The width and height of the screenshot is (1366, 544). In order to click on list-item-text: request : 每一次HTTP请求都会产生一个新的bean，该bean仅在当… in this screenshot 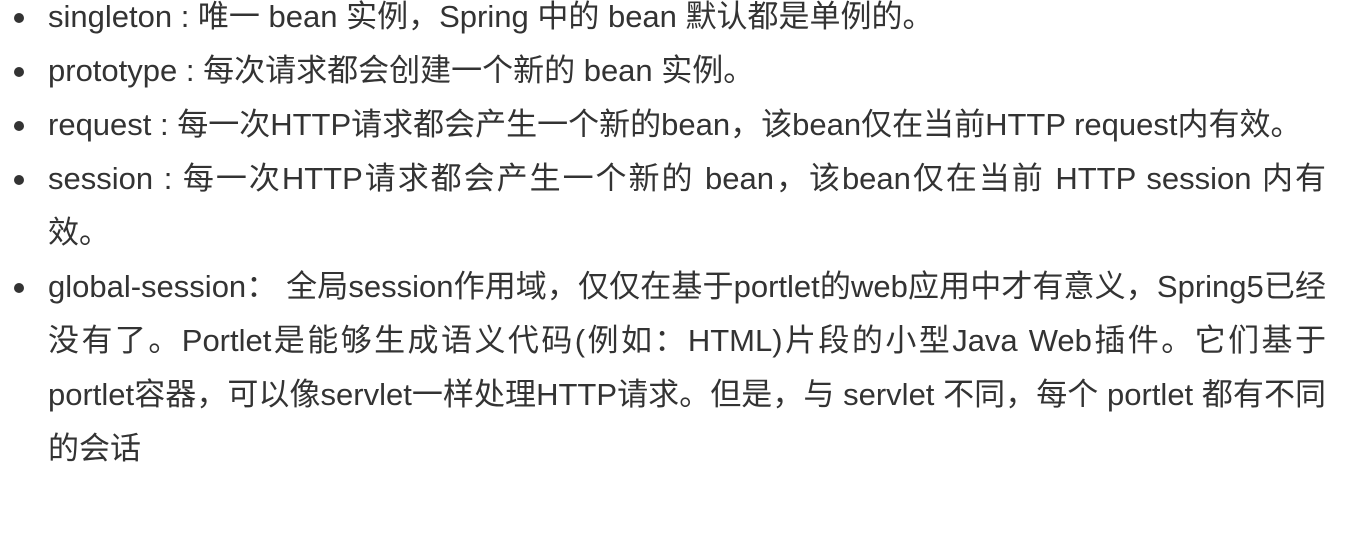, I will do `click(675, 124)`.